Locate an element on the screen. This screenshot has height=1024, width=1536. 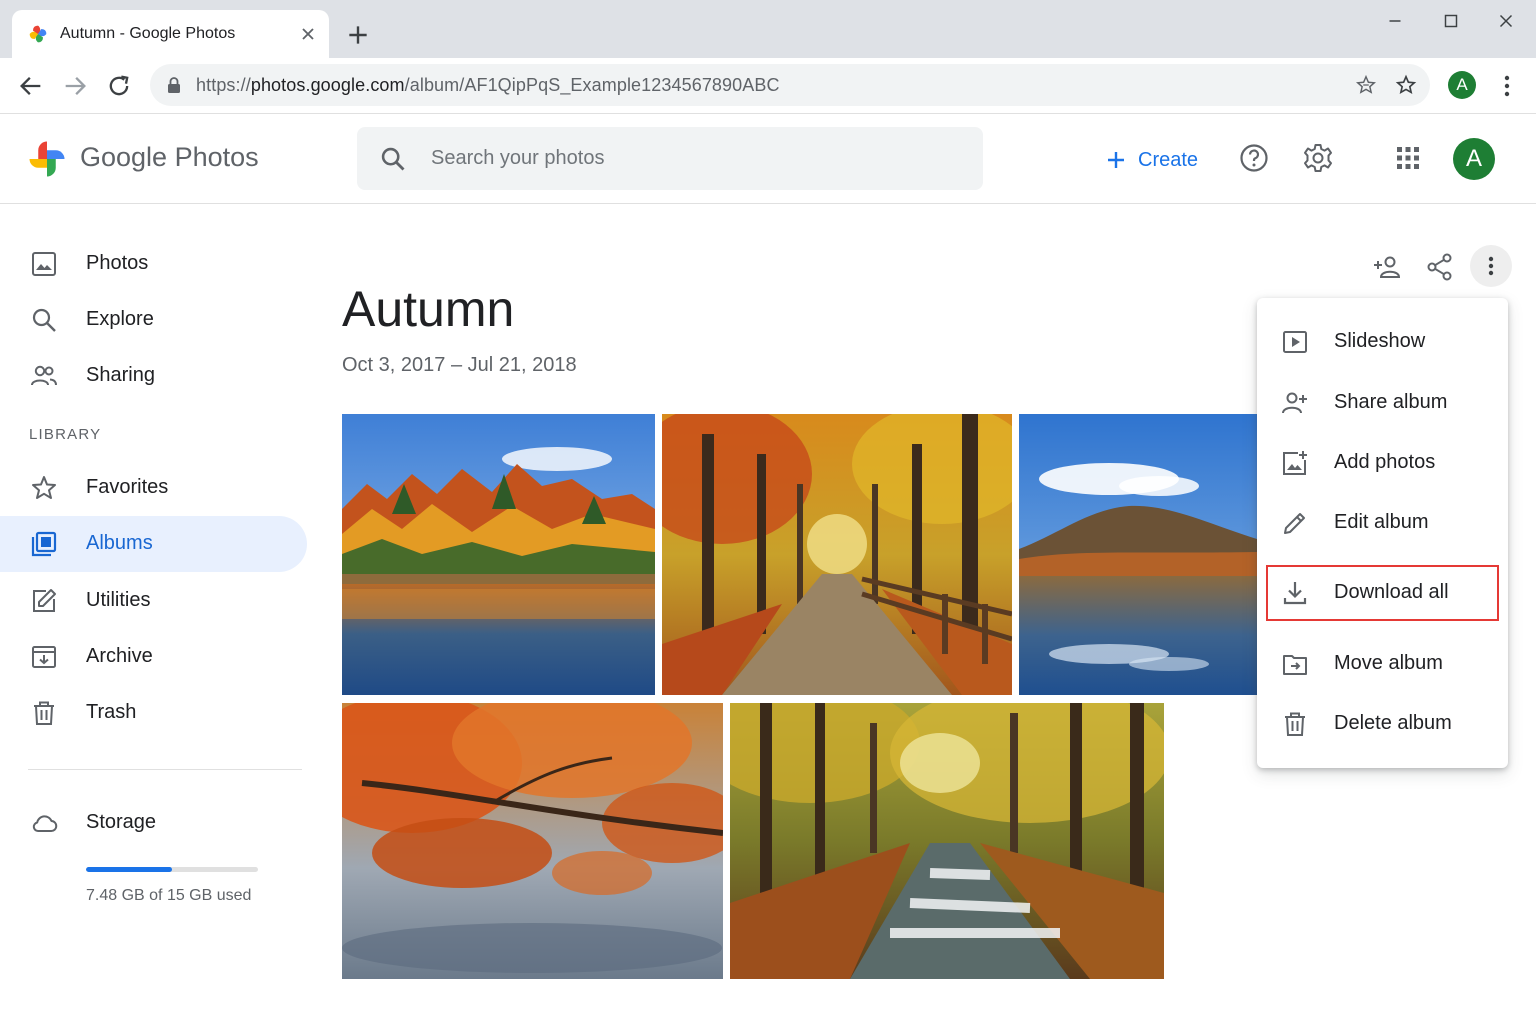
photo-mountain-lake-image is located at coordinates (1138, 554).